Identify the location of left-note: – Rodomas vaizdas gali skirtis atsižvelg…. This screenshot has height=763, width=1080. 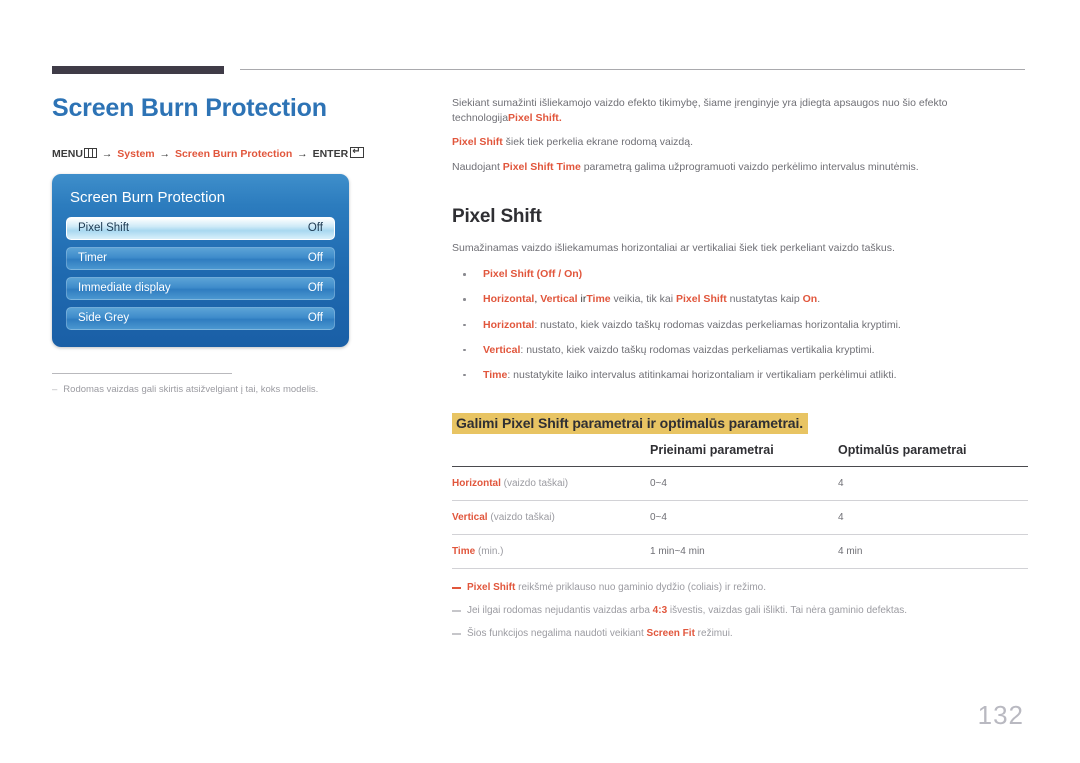
(232, 389).